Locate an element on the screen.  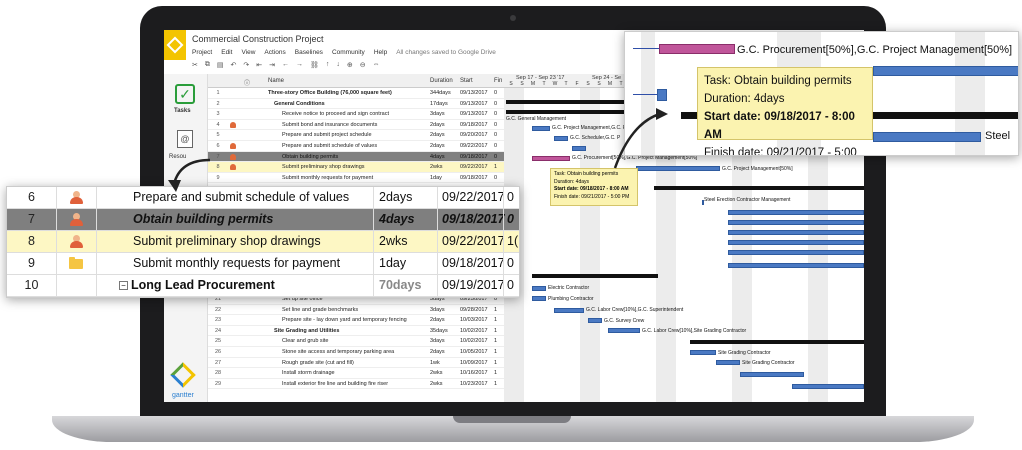
app-logo is located at coordinates (175, 45).